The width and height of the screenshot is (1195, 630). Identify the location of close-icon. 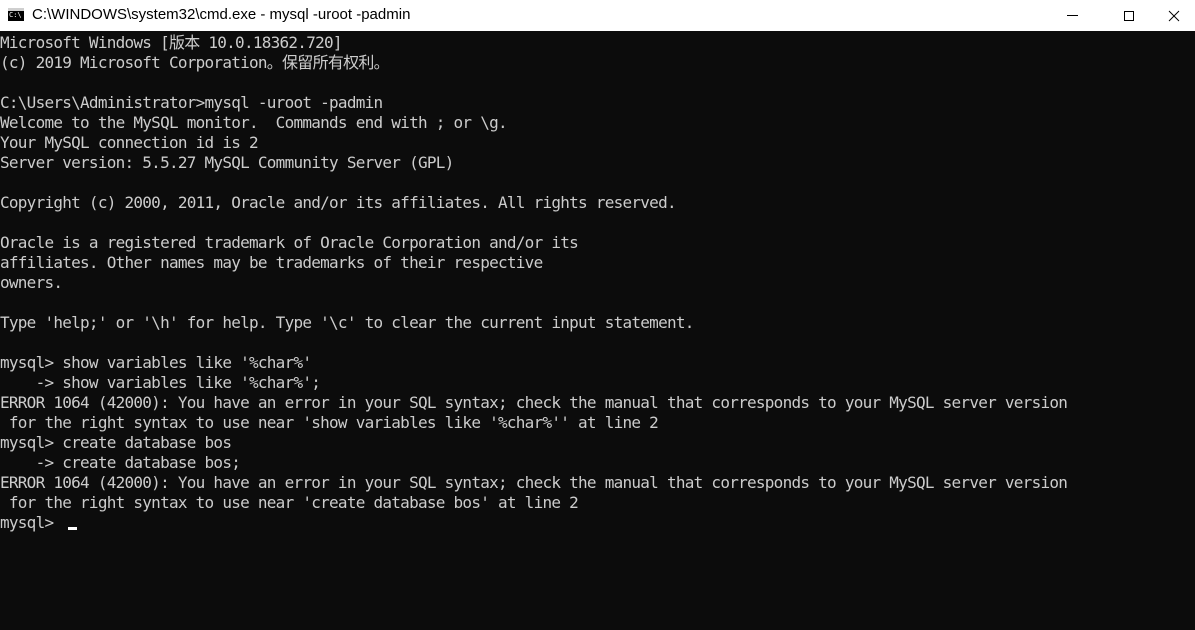
(1174, 15).